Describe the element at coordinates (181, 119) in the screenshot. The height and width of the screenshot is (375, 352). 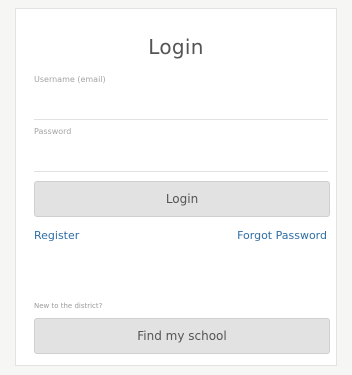
I see `username-underline` at that location.